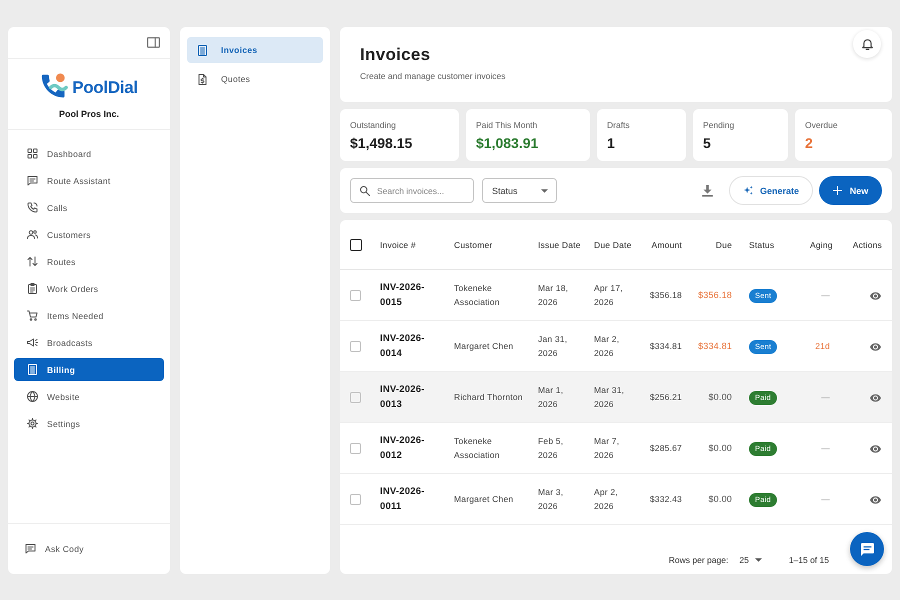  Describe the element at coordinates (255, 50) in the screenshot. I see `subnav-item: Invoices` at that location.